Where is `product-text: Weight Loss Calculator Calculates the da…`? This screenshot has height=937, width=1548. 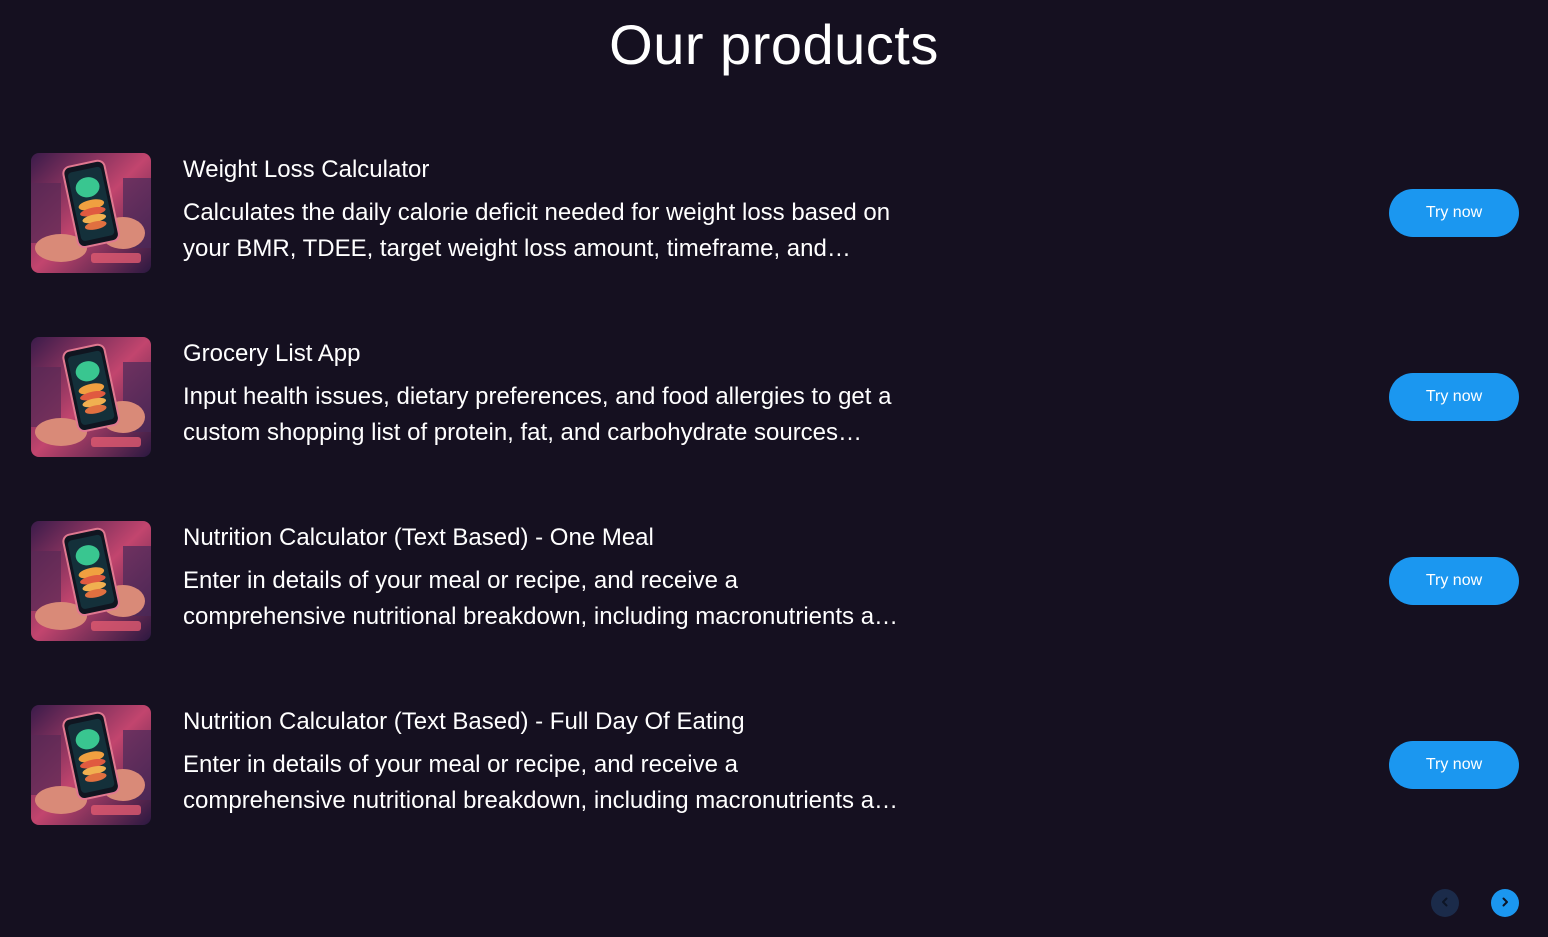
product-text: Weight Loss Calculator Calculates the da… is located at coordinates (543, 210).